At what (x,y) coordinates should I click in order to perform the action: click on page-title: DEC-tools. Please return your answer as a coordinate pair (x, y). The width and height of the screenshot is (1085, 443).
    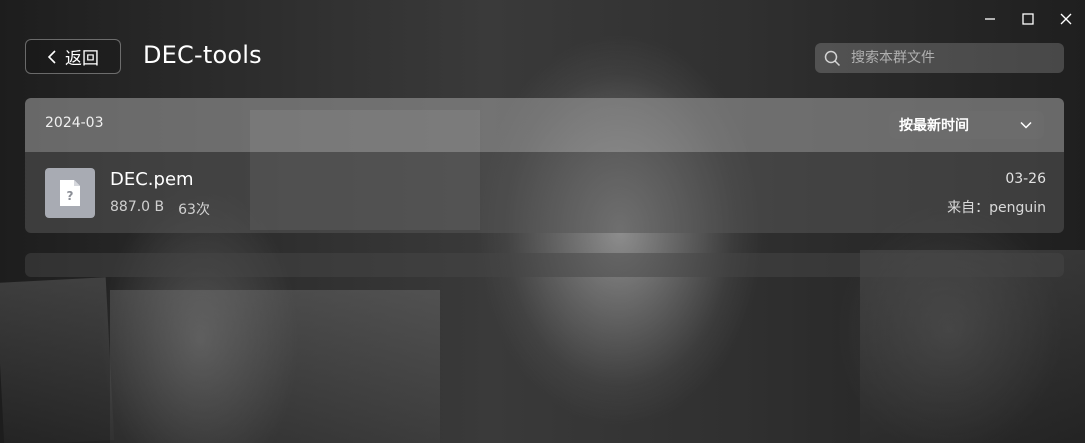
    Looking at the image, I should click on (202, 55).